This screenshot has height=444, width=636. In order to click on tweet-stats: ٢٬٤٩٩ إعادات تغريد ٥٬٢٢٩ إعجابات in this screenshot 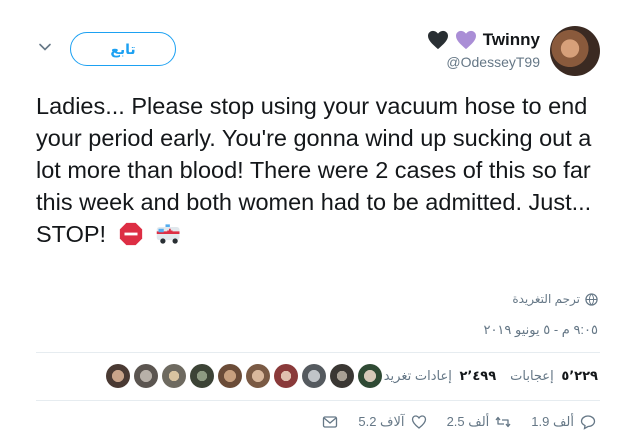, I will do `click(491, 376)`.